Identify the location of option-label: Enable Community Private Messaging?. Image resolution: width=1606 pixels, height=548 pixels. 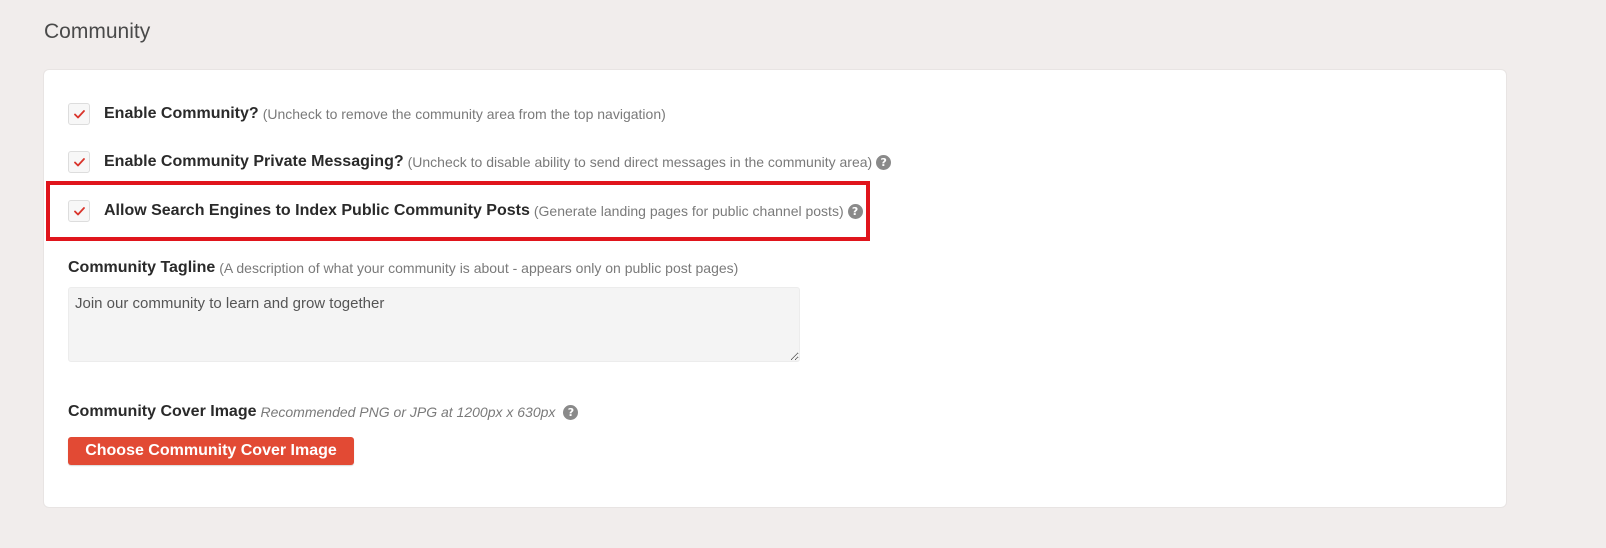
(254, 161).